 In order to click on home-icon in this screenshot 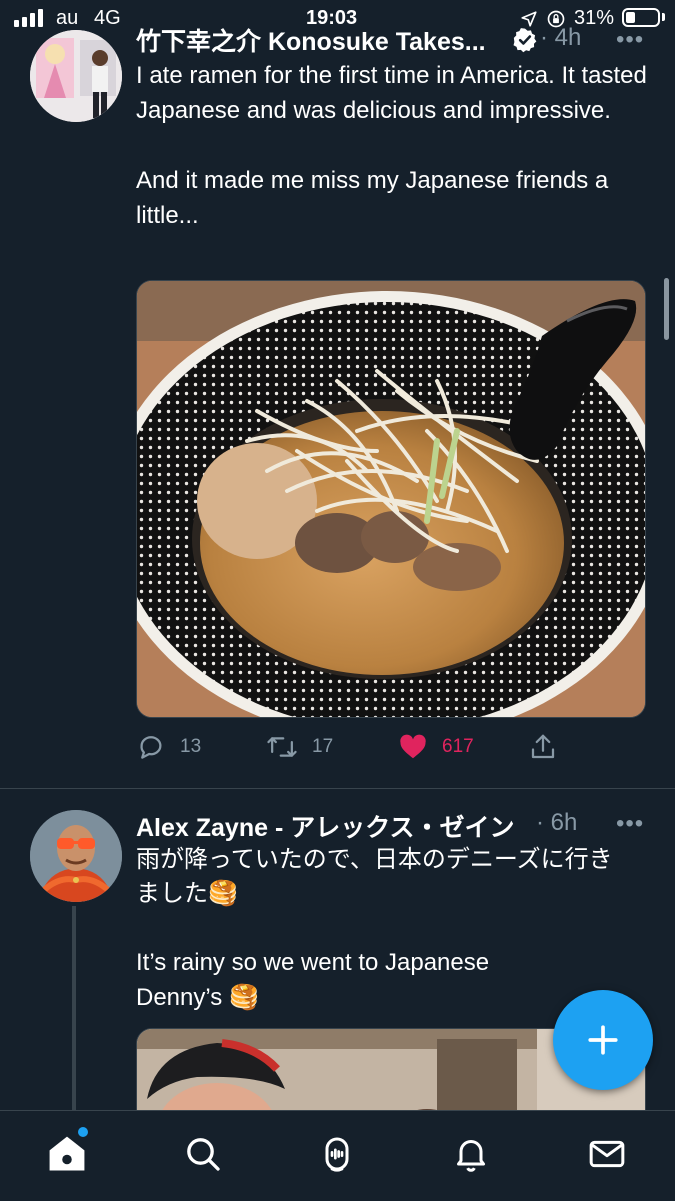, I will do `click(67, 1153)`.